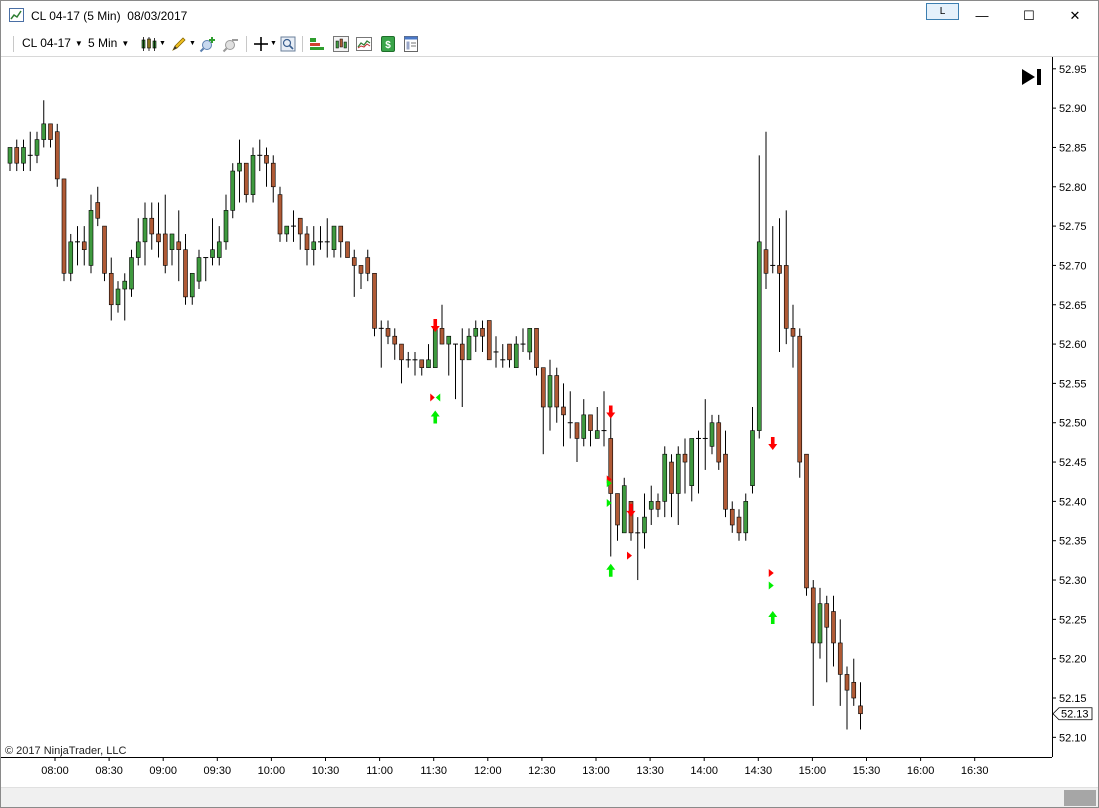 This screenshot has width=1099, height=808. What do you see at coordinates (218, 771) in the screenshot?
I see `x-tick-label: 09:30` at bounding box center [218, 771].